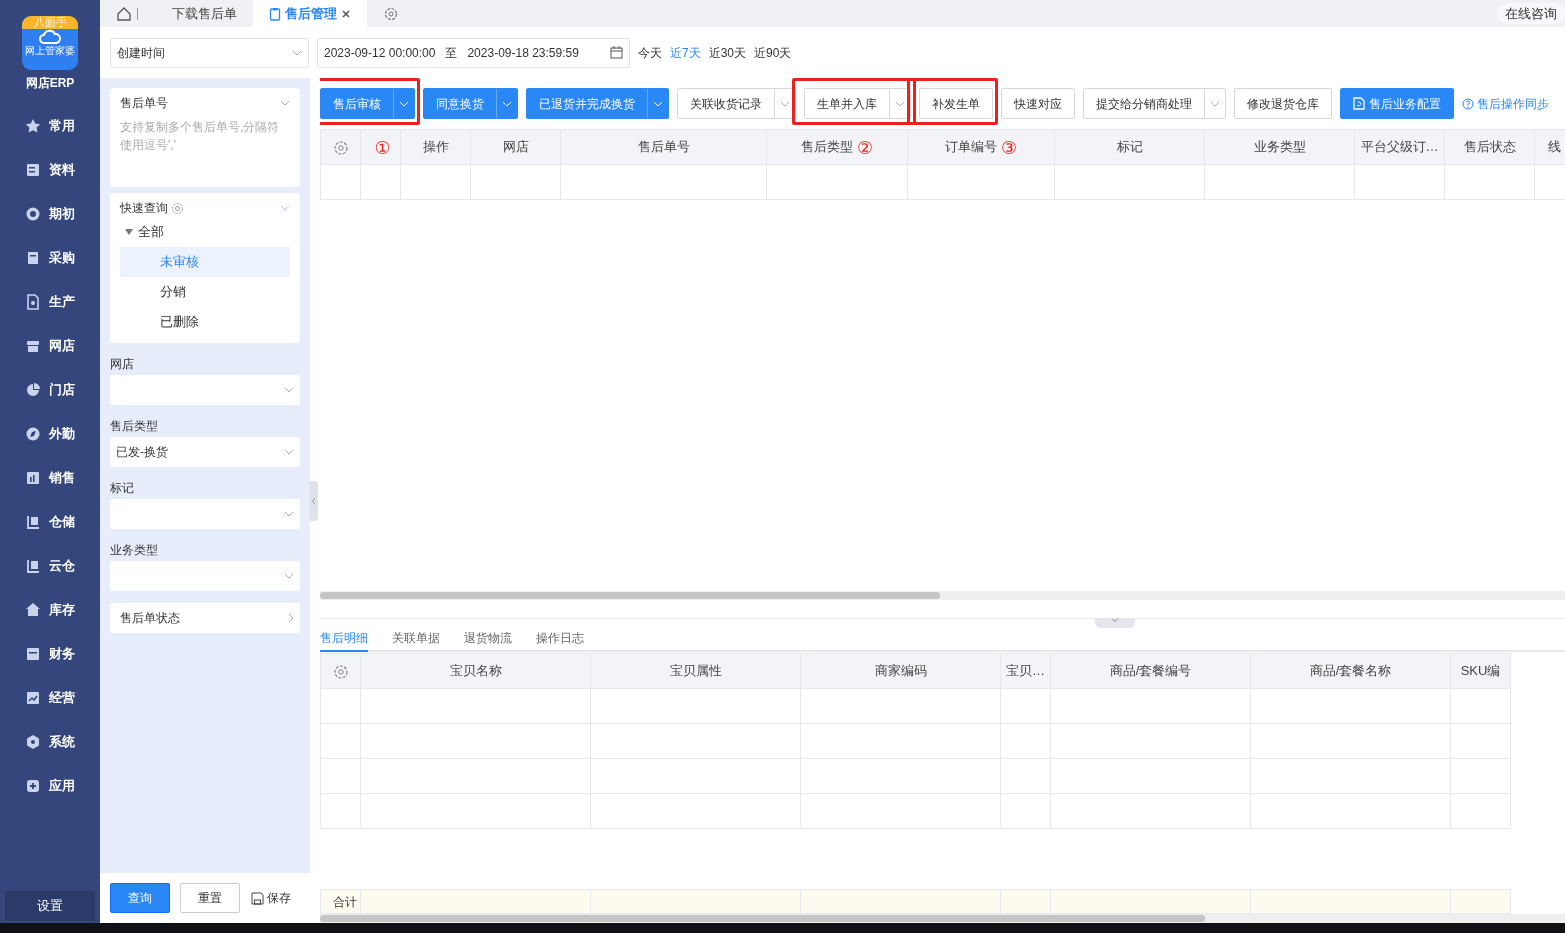  Describe the element at coordinates (773, 52) in the screenshot. I see `date-shortcut: 近90天` at that location.